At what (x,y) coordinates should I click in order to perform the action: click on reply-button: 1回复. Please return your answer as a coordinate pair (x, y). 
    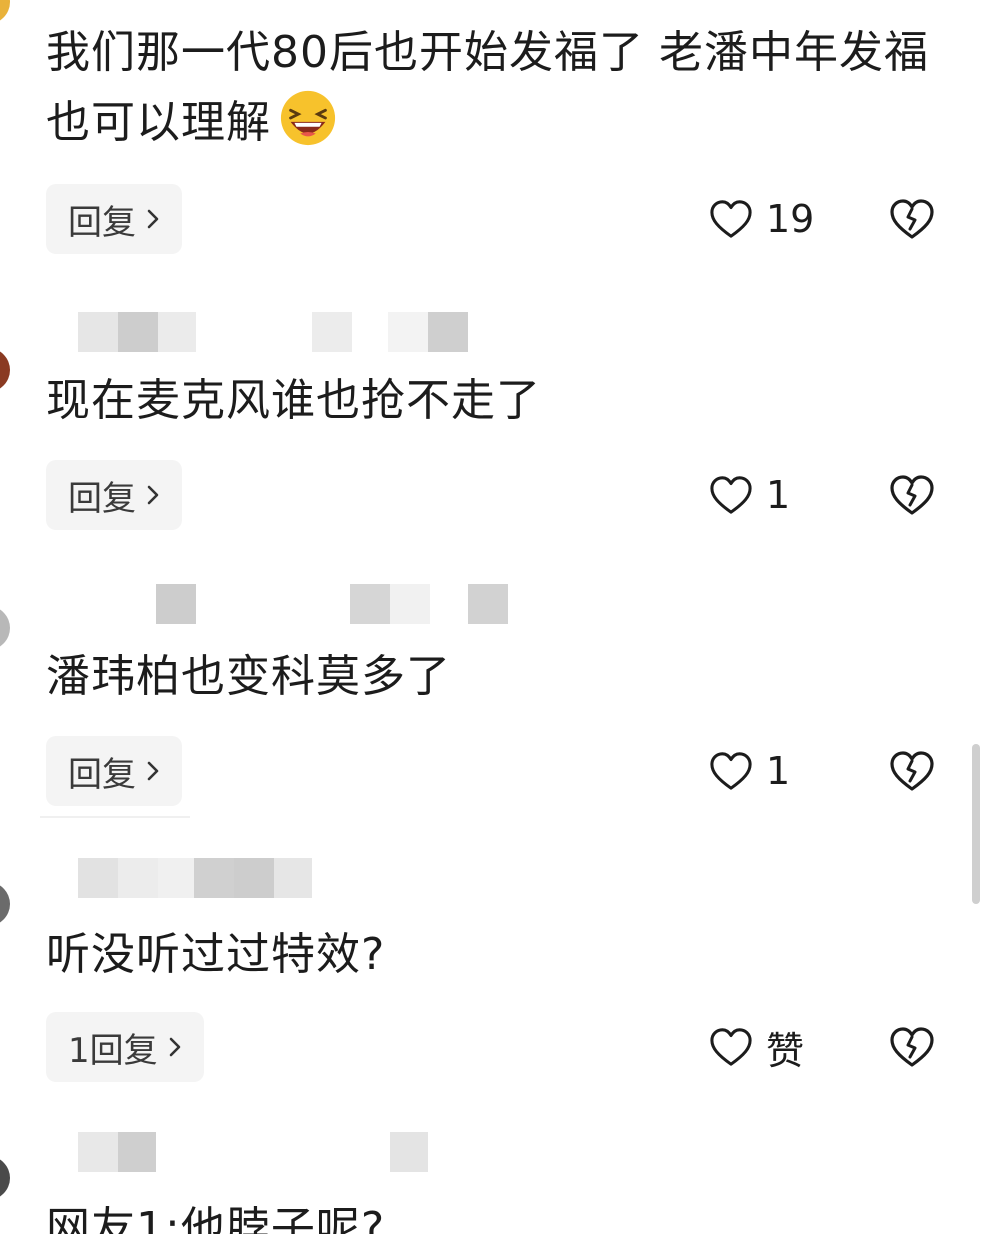
    Looking at the image, I should click on (125, 1047).